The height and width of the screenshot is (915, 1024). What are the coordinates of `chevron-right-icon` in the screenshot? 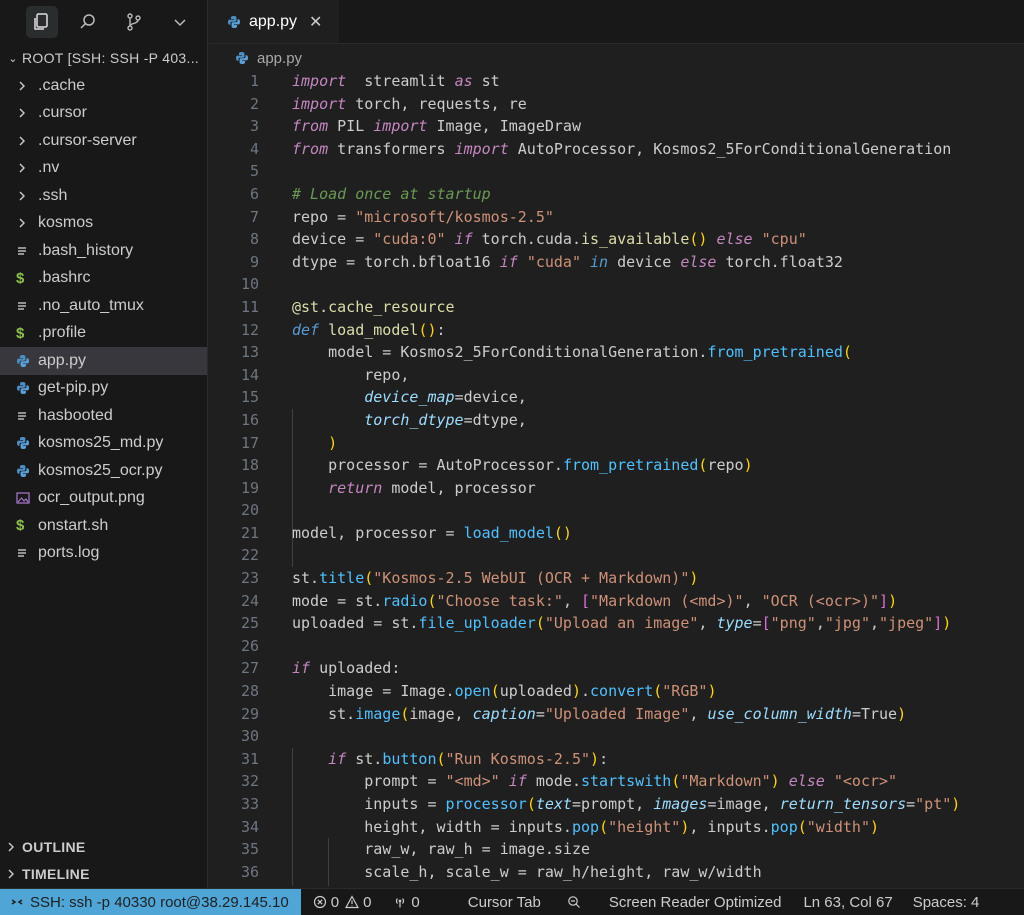 It's located at (11, 846).